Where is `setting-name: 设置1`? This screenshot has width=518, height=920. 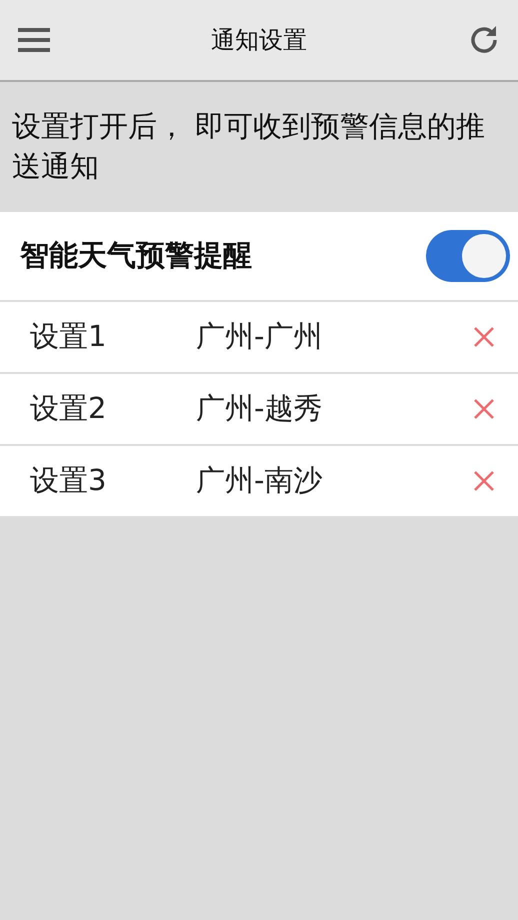
setting-name: 设置1 is located at coordinates (69, 337).